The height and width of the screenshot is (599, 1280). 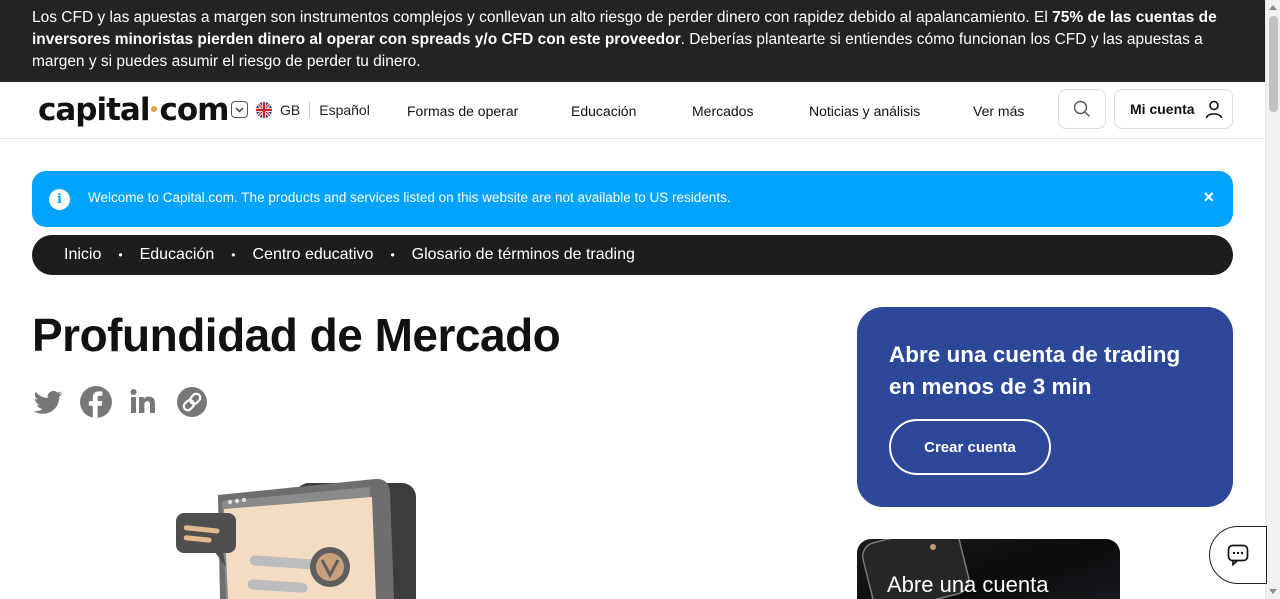 What do you see at coordinates (344, 109) in the screenshot?
I see `language-label: Español` at bounding box center [344, 109].